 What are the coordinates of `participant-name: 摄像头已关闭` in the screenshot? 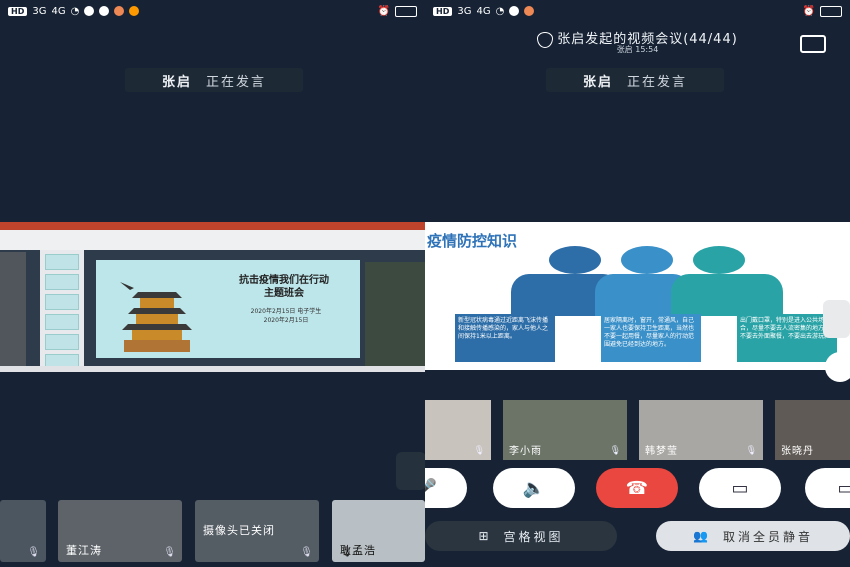 It's located at (239, 530).